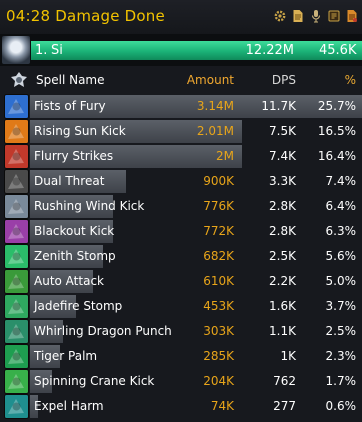 The width and height of the screenshot is (362, 422). Describe the element at coordinates (298, 16) in the screenshot. I see `document-icon` at that location.